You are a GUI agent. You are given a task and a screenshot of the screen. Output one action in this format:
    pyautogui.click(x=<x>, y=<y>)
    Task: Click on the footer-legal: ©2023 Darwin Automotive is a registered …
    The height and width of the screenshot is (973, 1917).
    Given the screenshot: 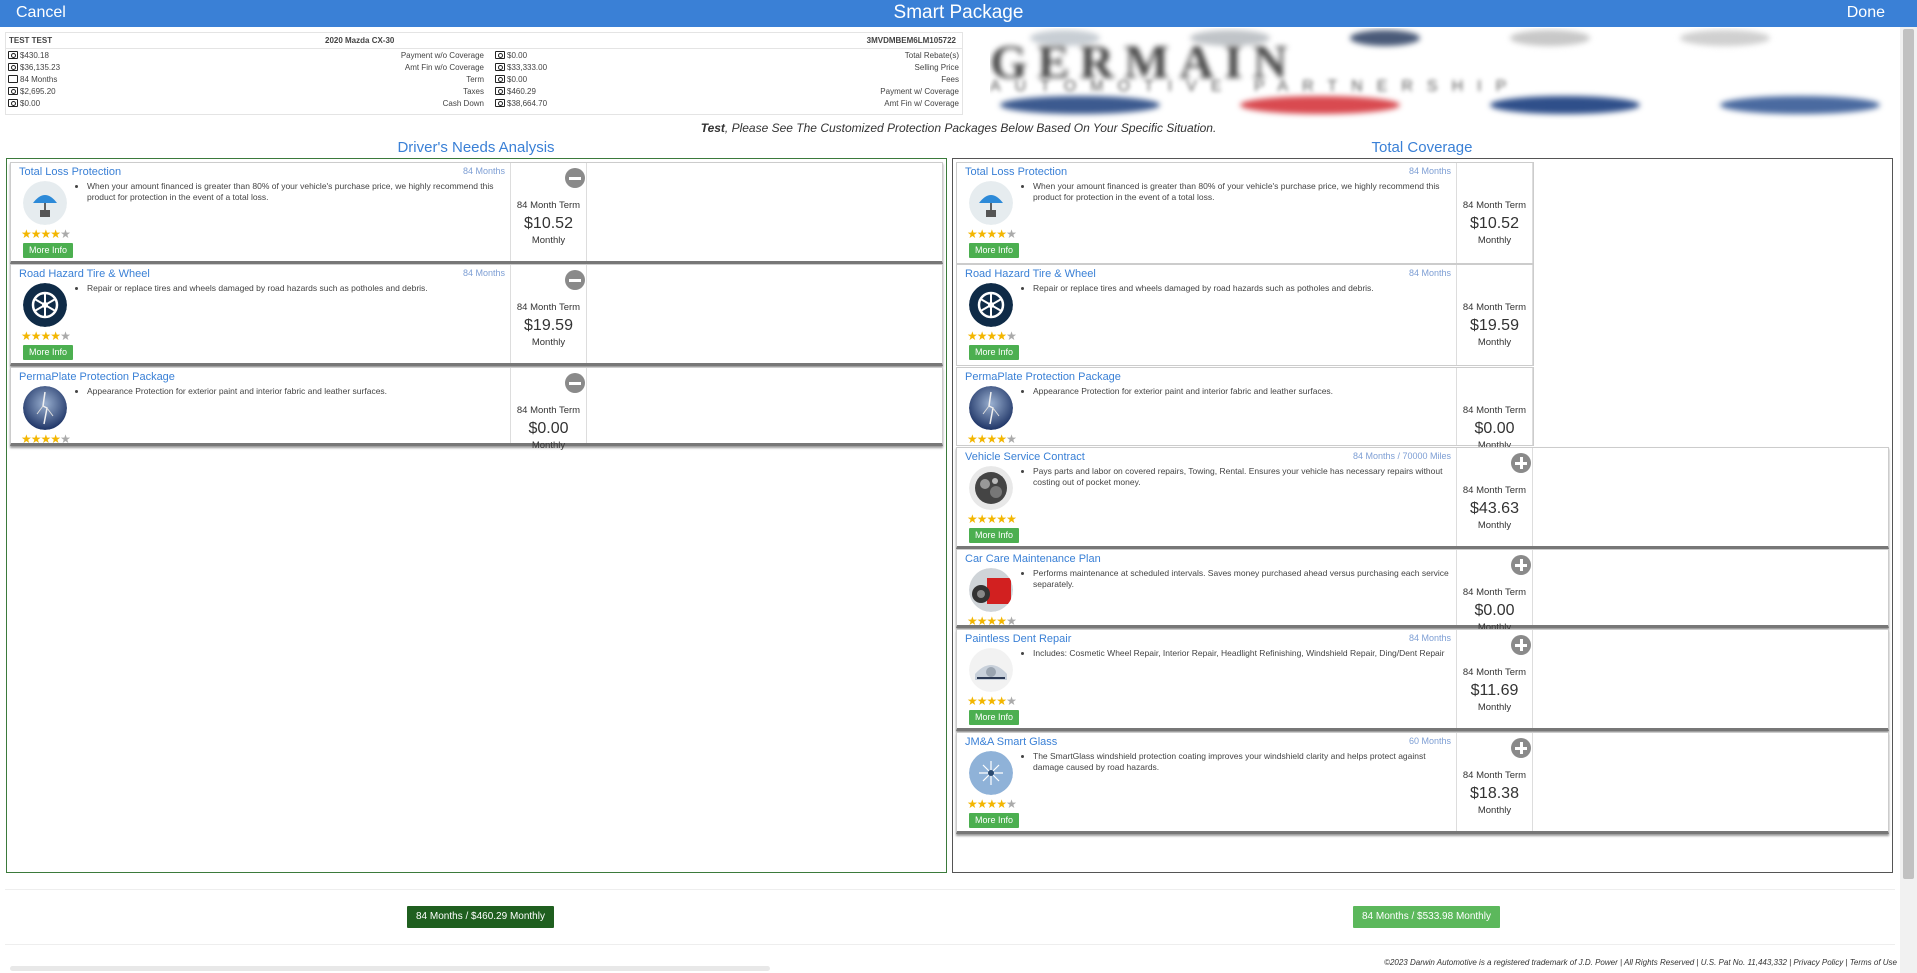 What is the action you would take?
    pyautogui.click(x=1640, y=962)
    